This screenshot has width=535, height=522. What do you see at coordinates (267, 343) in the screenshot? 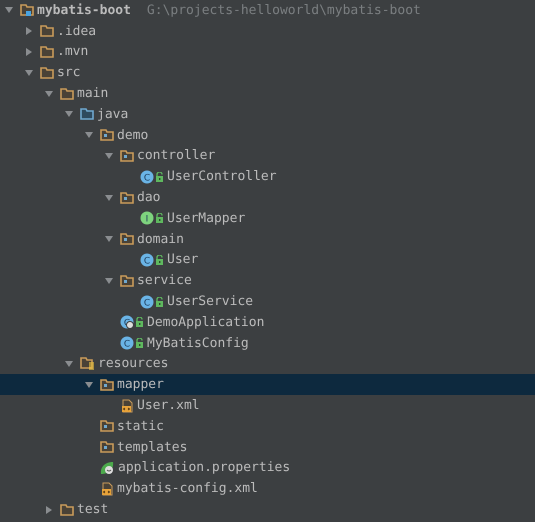
I see `tree-row: C MyBatisConfig` at bounding box center [267, 343].